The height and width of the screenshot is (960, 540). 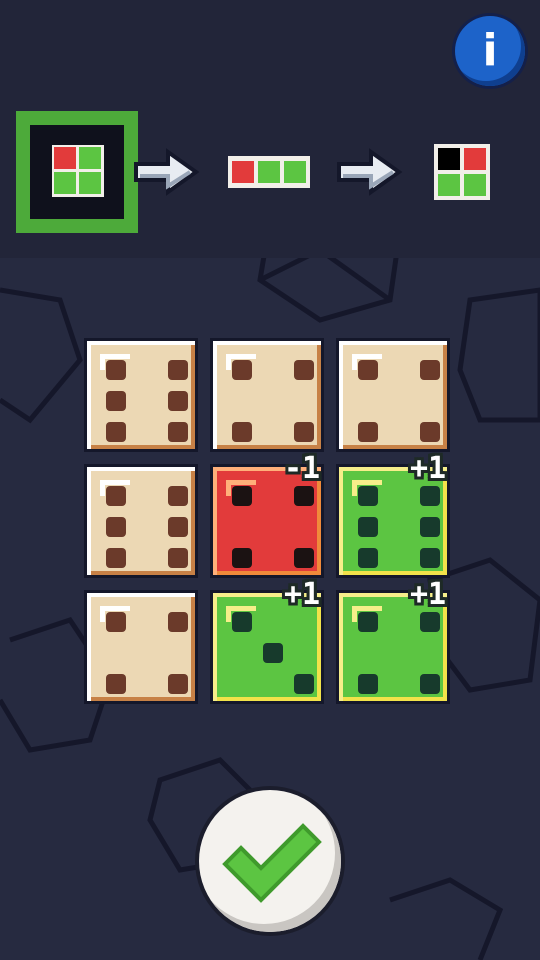 I want to click on selected-pattern-slot, so click(x=77, y=172).